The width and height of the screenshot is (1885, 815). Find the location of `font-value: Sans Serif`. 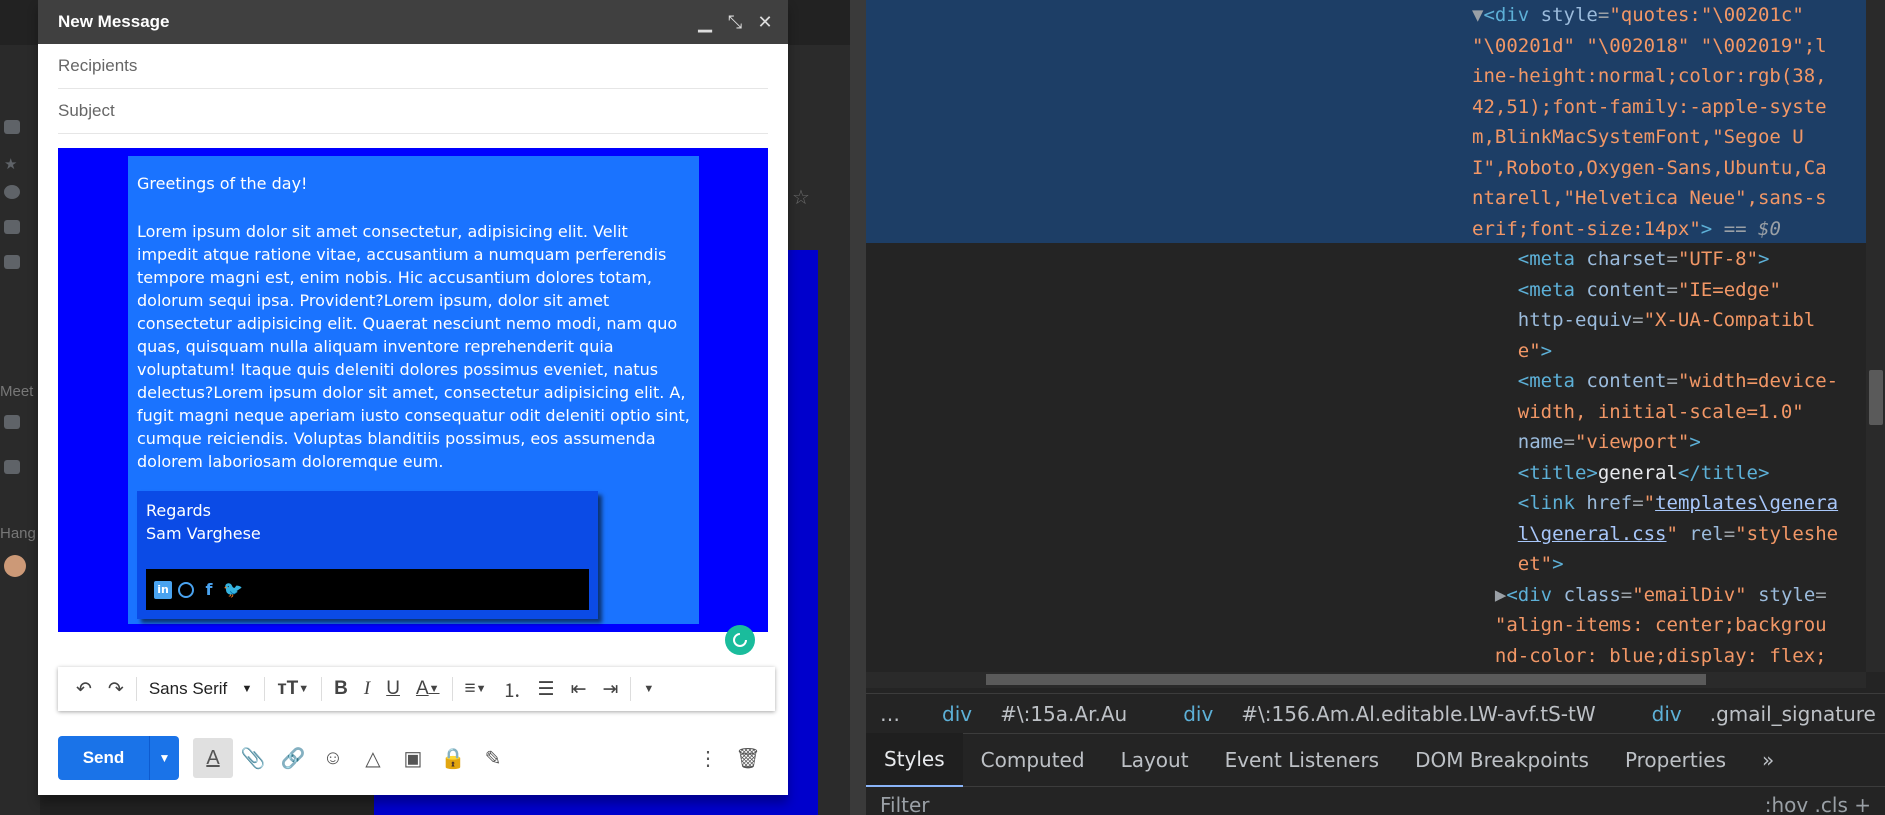

font-value: Sans Serif is located at coordinates (188, 688).